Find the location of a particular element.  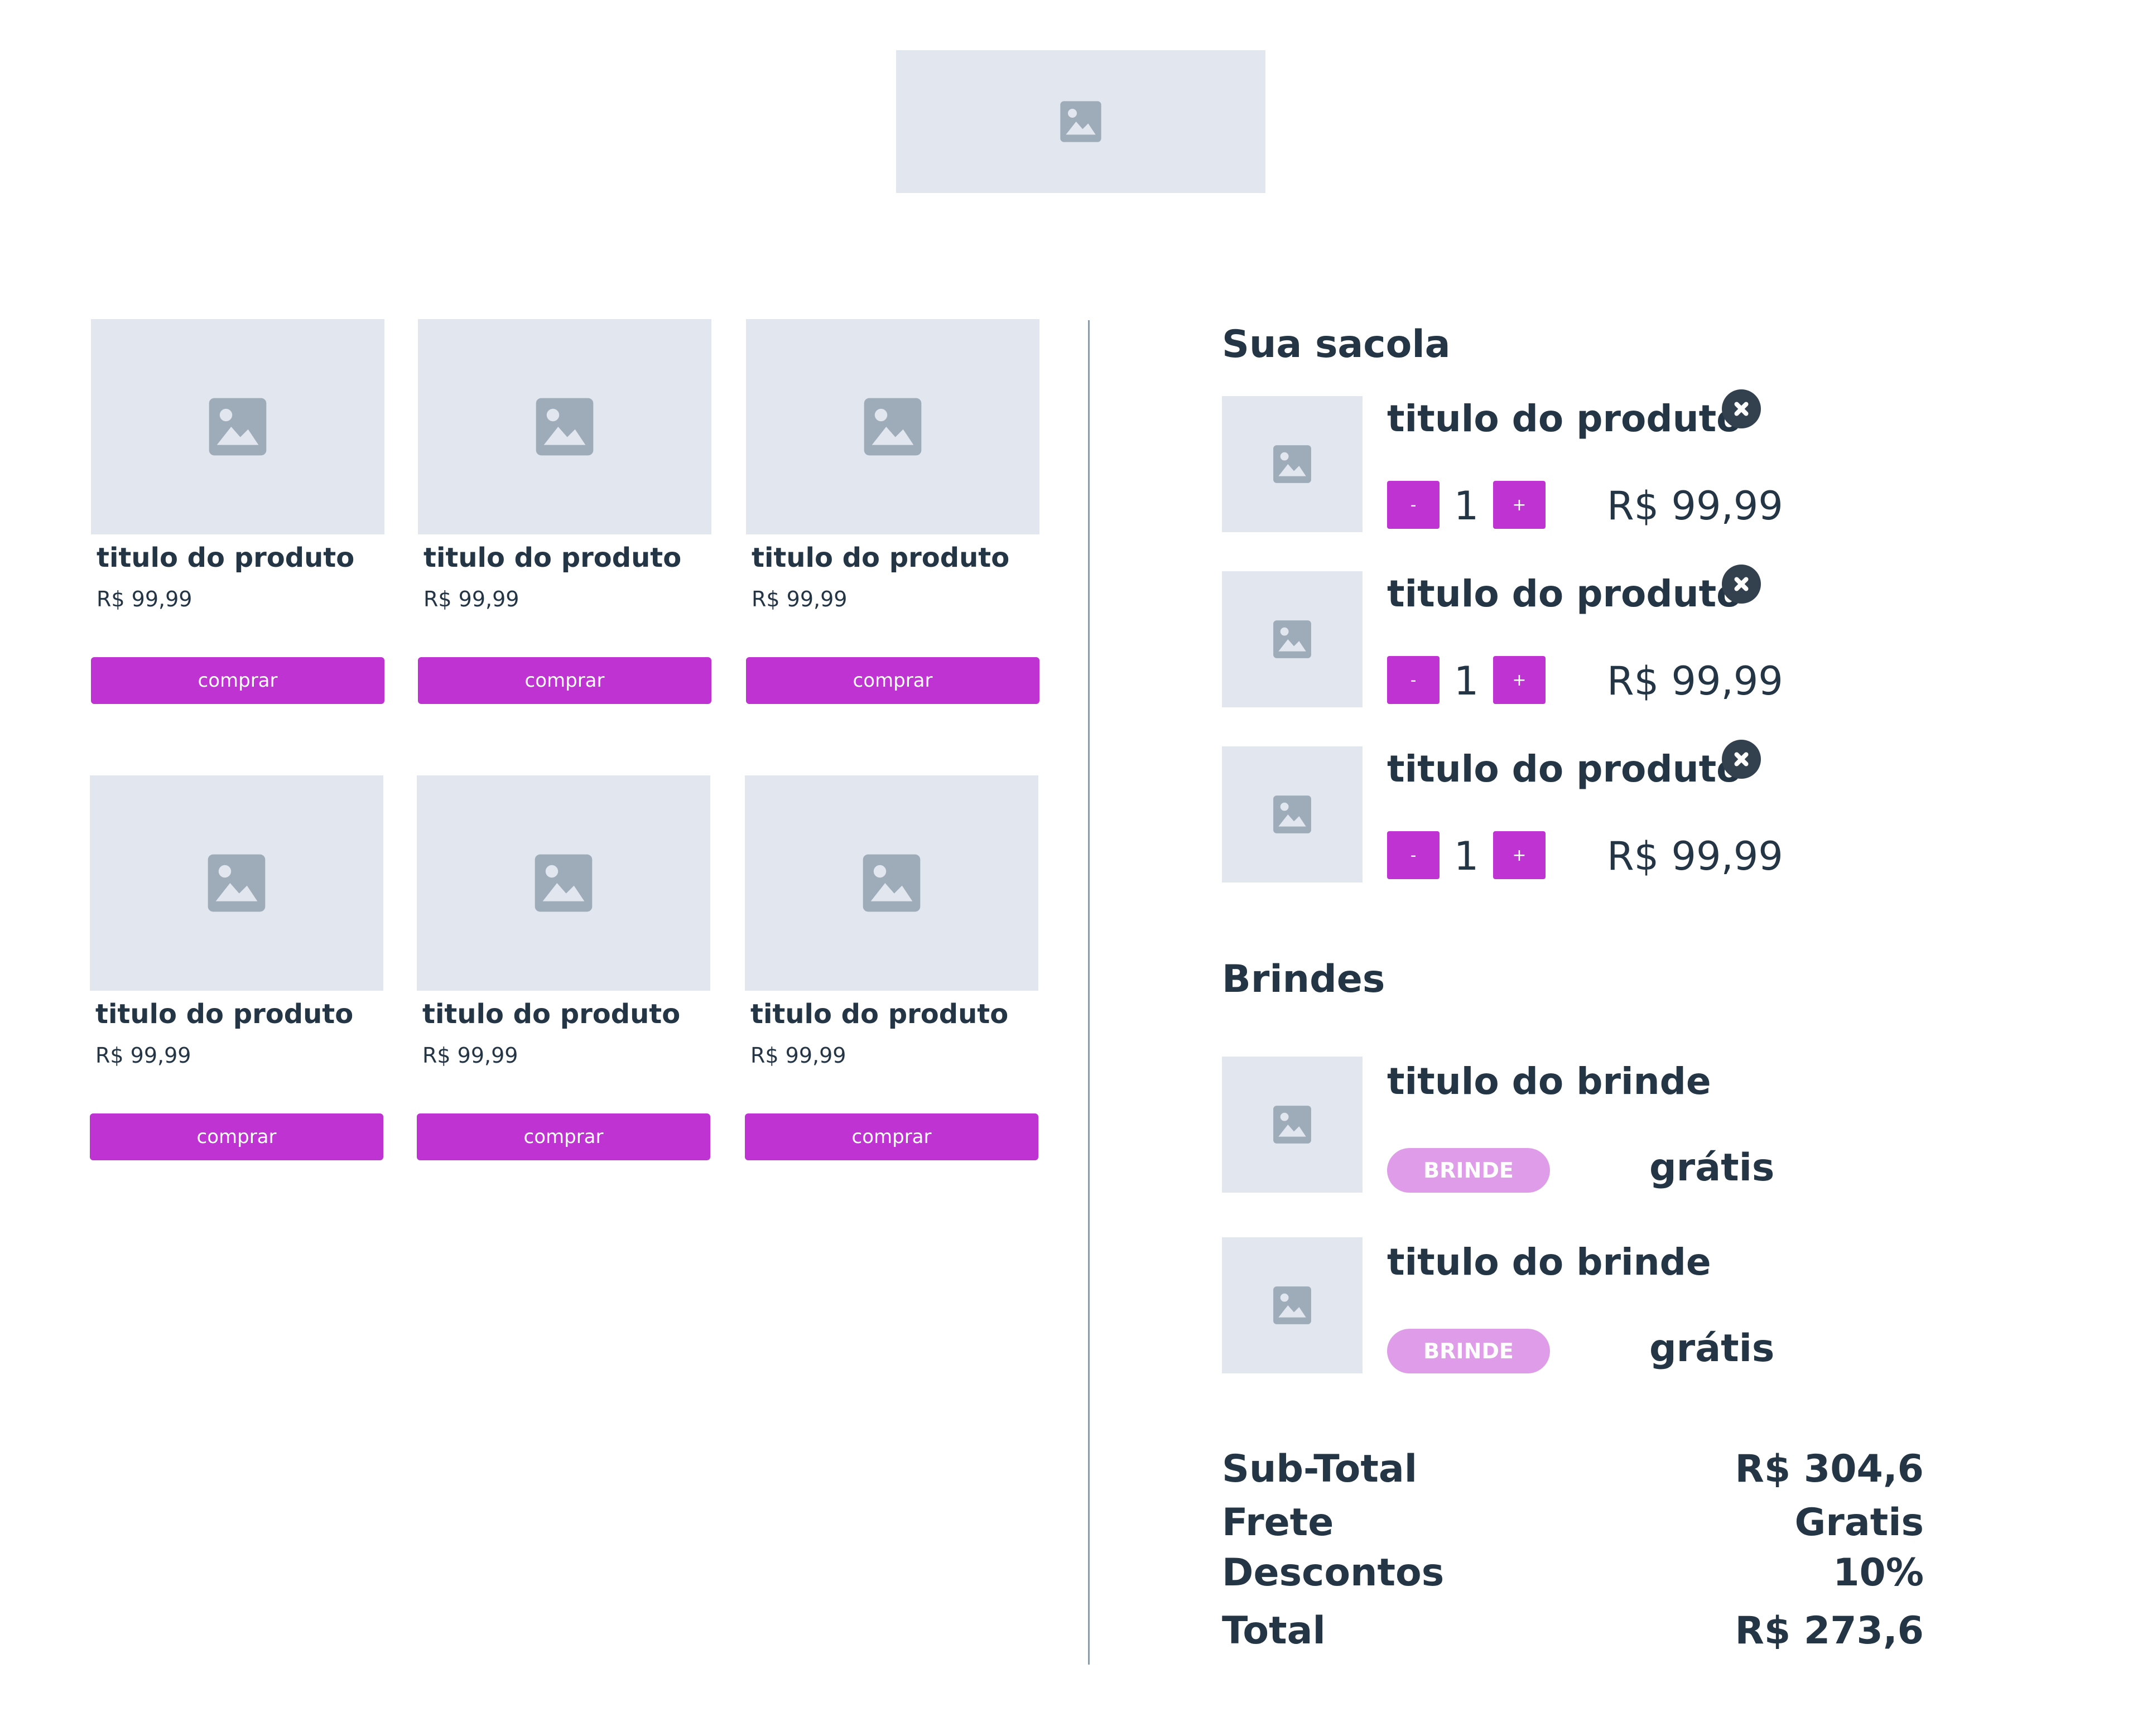

total-value: R$ 273,6 is located at coordinates (1829, 1631).